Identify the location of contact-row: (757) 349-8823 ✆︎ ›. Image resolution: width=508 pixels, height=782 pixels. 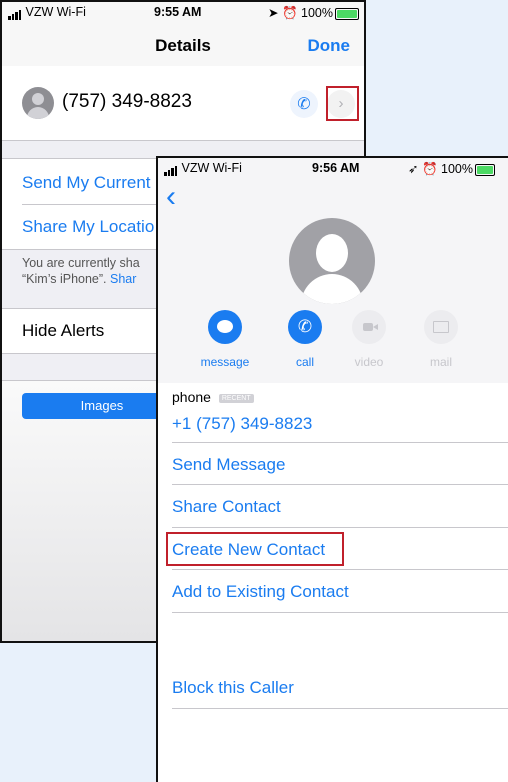
(183, 103).